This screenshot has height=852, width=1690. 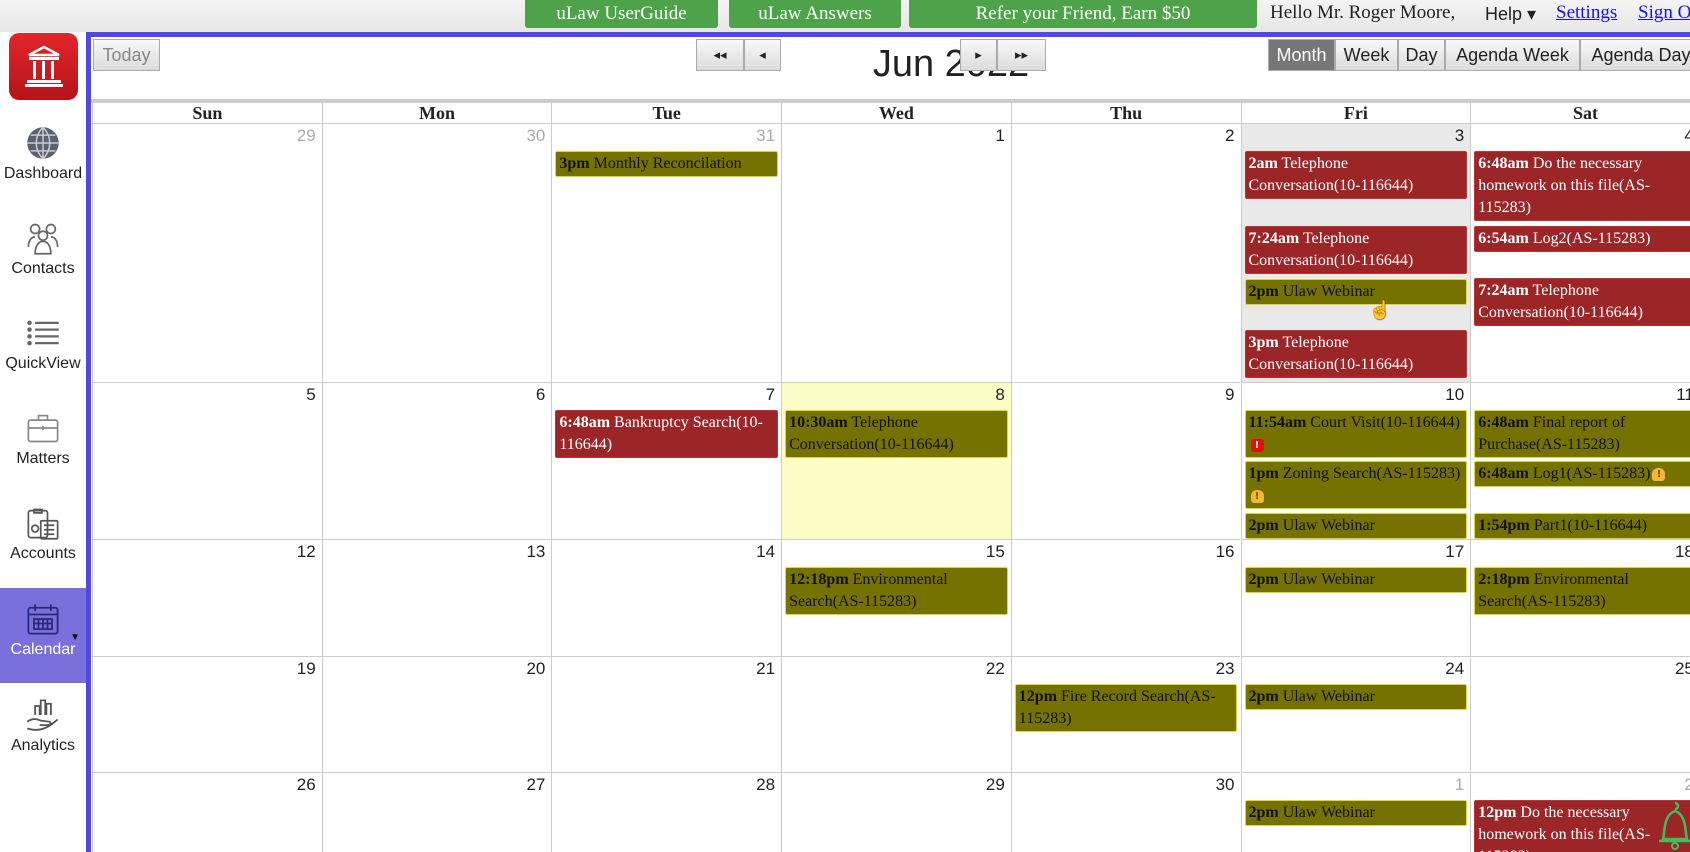 What do you see at coordinates (310, 395) in the screenshot?
I see `day-number: 5` at bounding box center [310, 395].